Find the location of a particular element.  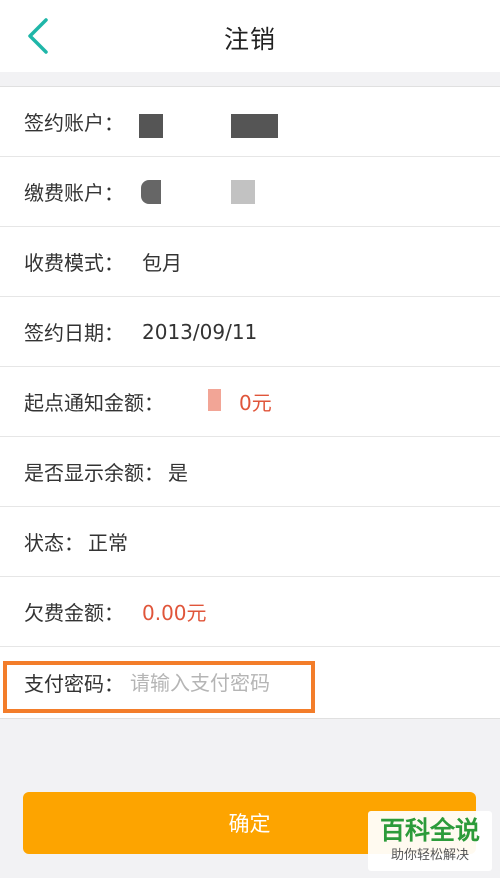

top-bar: 注销 is located at coordinates (250, 36).